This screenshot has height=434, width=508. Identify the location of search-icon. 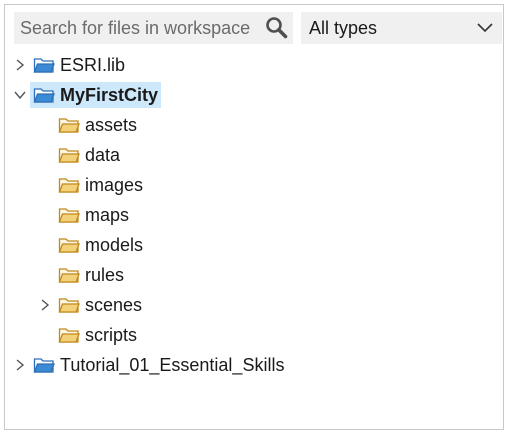
(277, 28).